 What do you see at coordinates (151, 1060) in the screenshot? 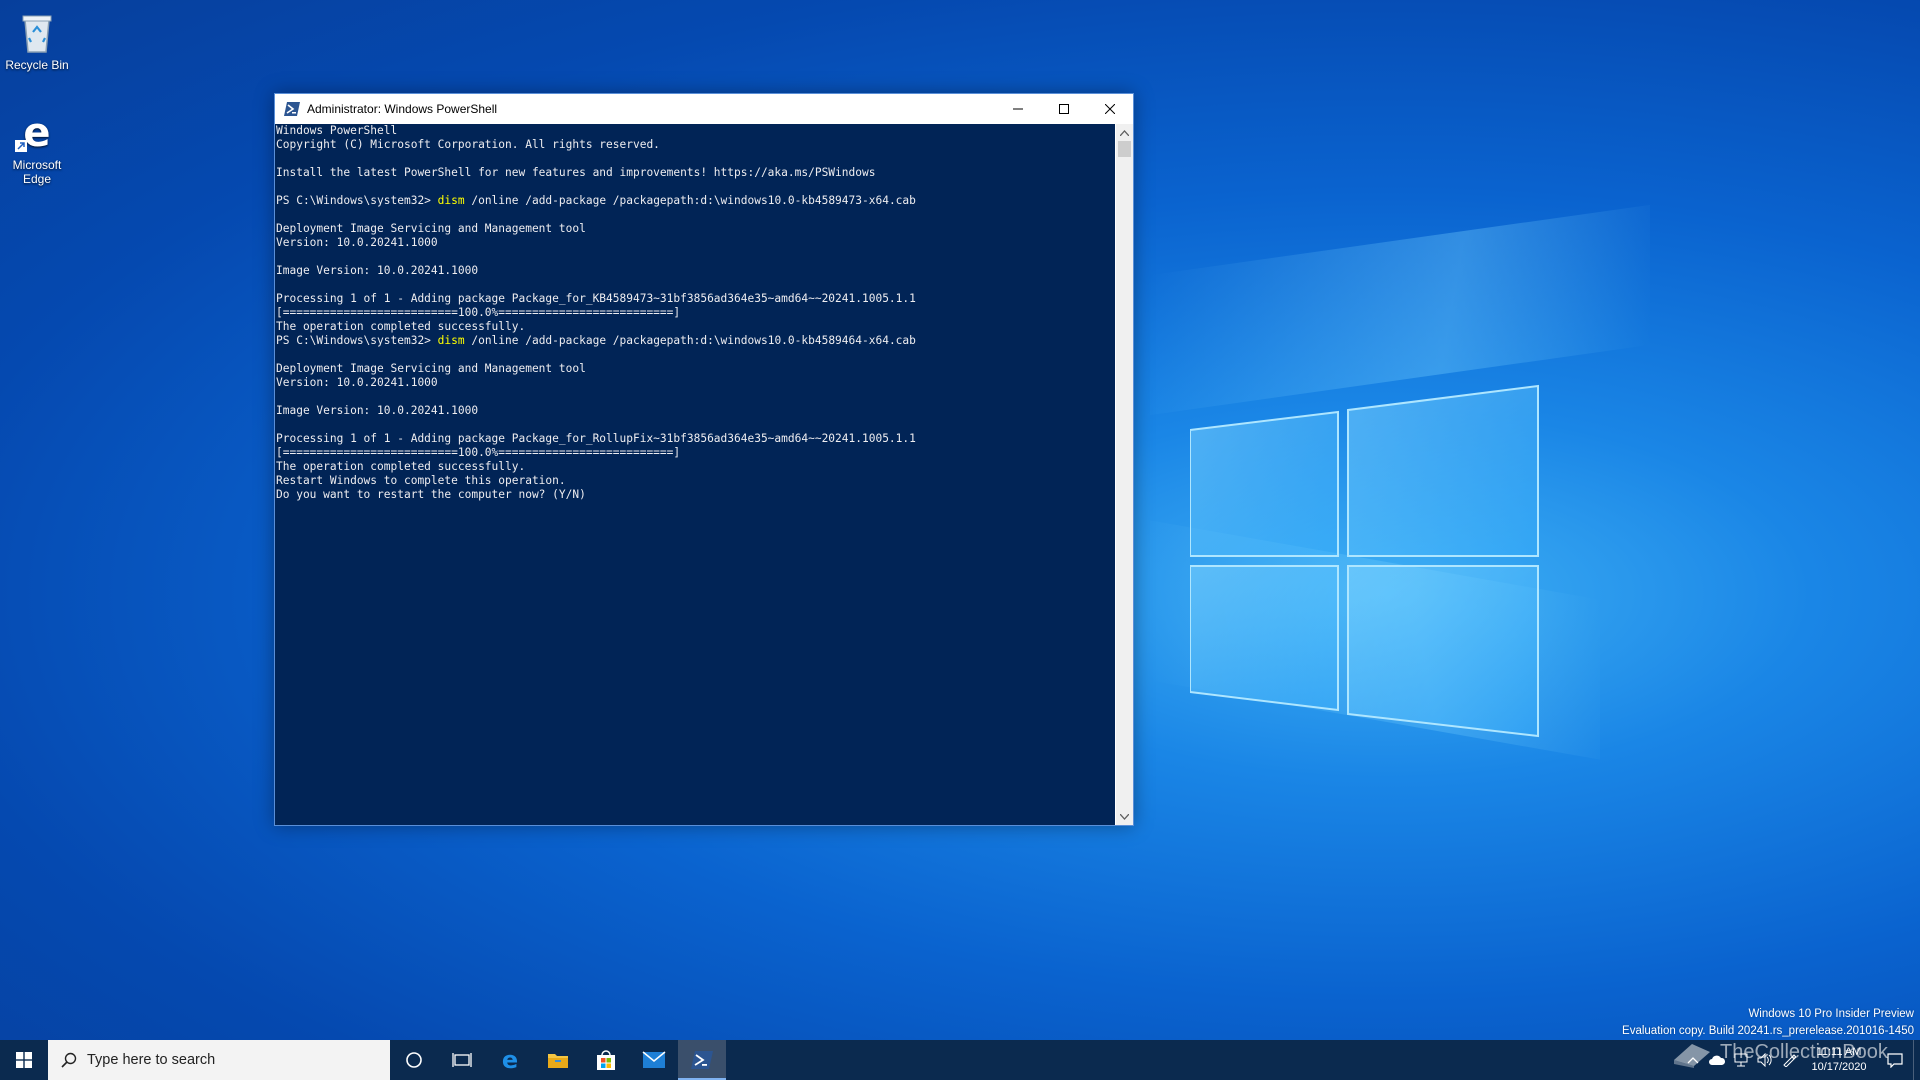
I see `search-placeholder: Type here to search` at bounding box center [151, 1060].